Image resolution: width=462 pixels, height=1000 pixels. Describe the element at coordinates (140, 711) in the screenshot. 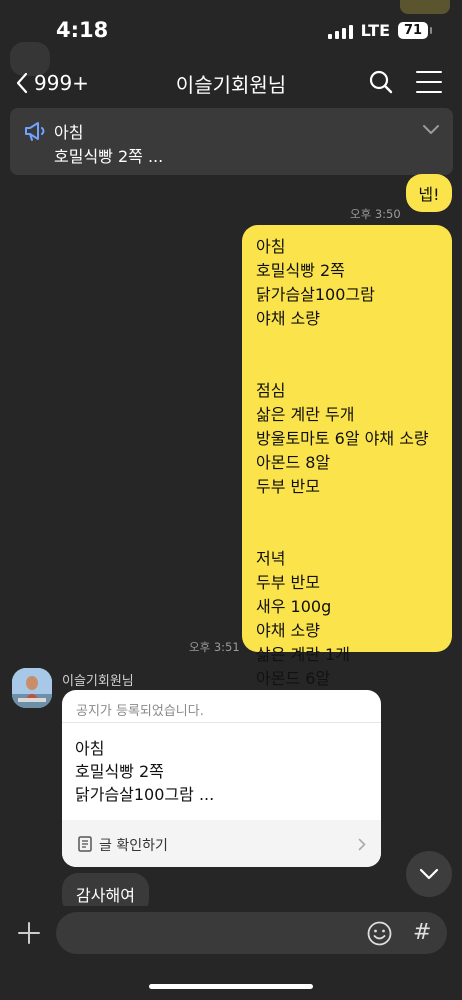

I see `notice-card-header: 공지가 등록되었습니다.` at that location.